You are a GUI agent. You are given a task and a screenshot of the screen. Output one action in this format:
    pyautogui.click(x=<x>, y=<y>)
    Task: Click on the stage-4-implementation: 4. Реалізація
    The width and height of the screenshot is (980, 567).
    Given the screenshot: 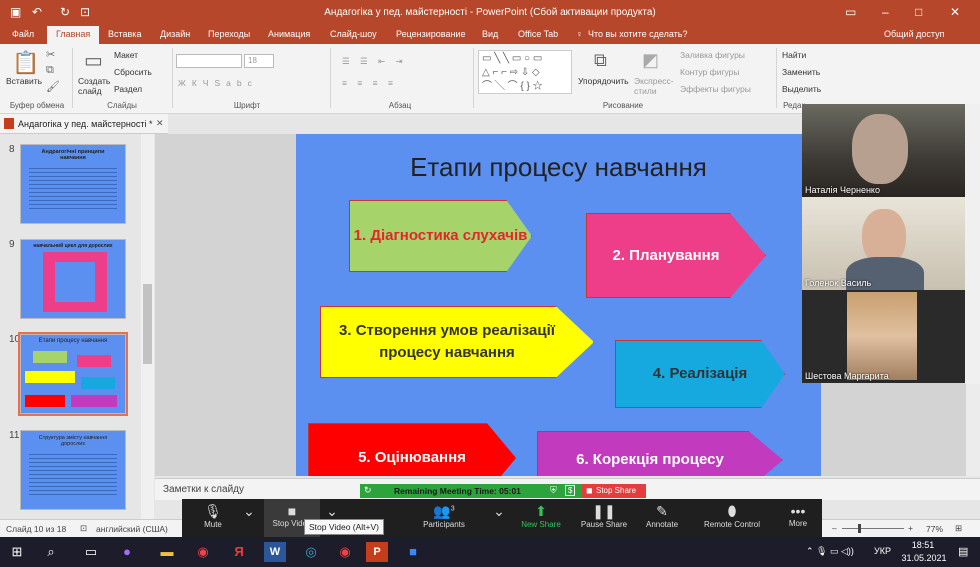 What is the action you would take?
    pyautogui.click(x=700, y=374)
    